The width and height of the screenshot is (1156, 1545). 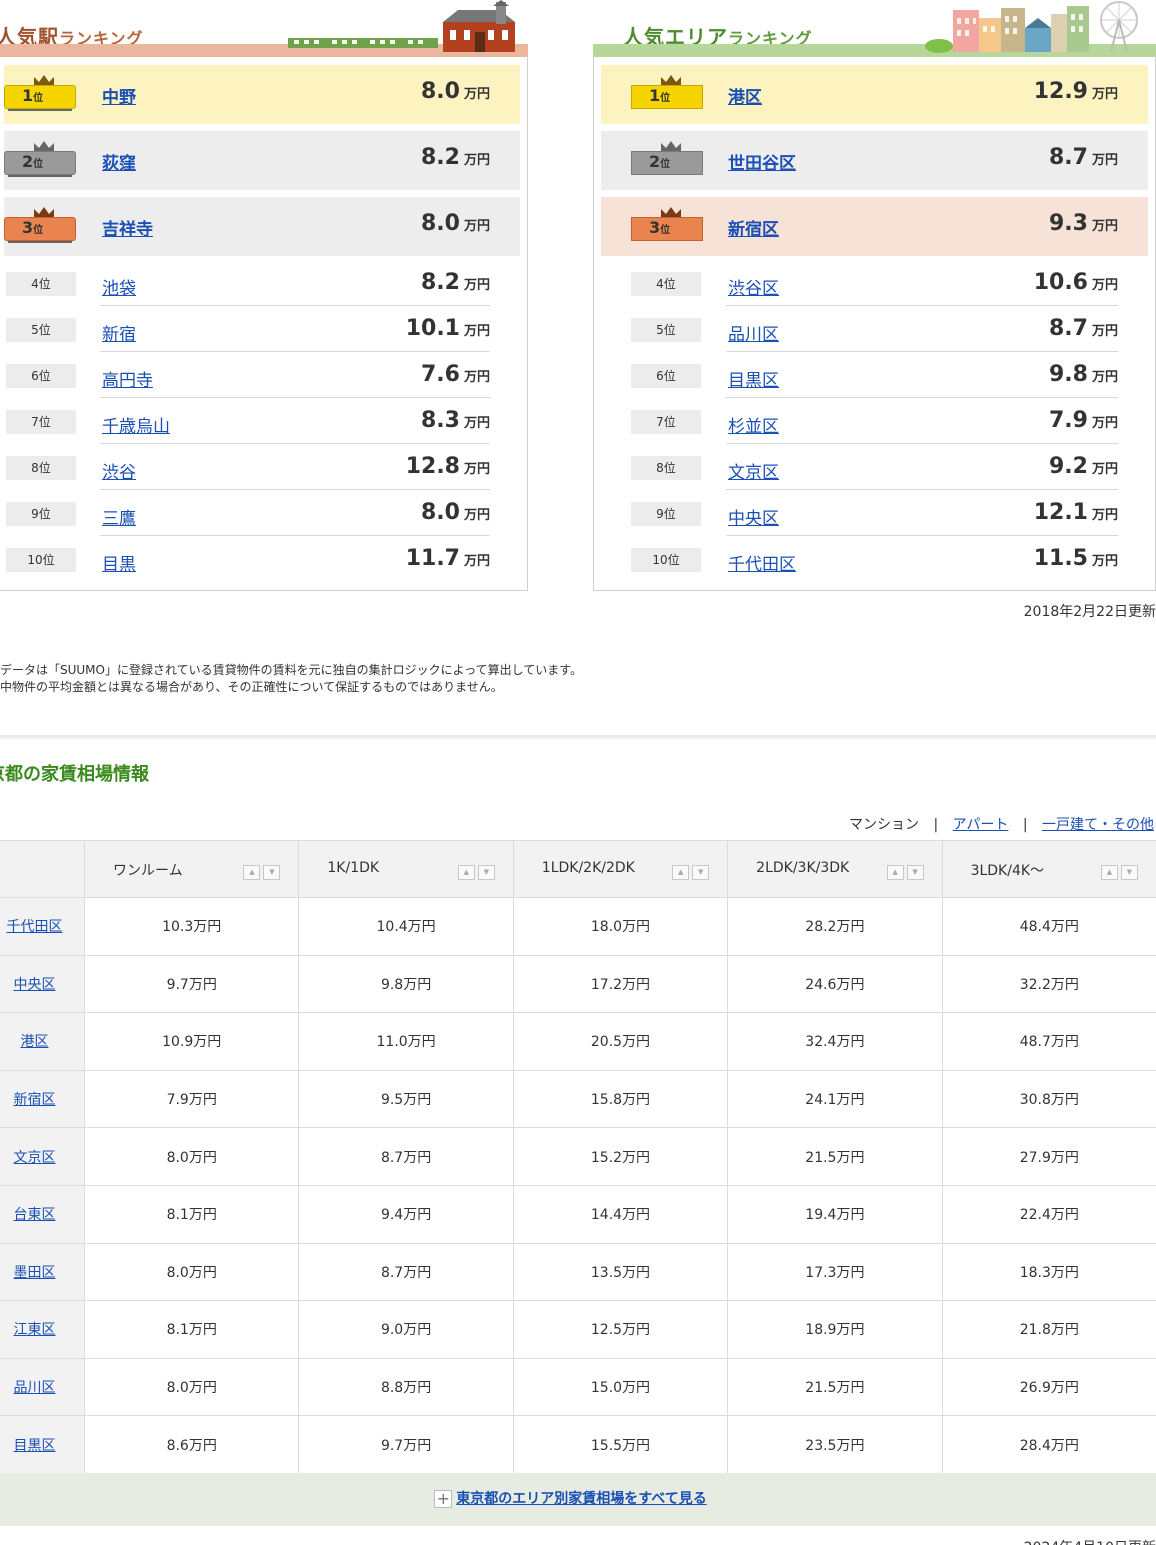 I want to click on row-header: 港区, so click(x=42, y=1041).